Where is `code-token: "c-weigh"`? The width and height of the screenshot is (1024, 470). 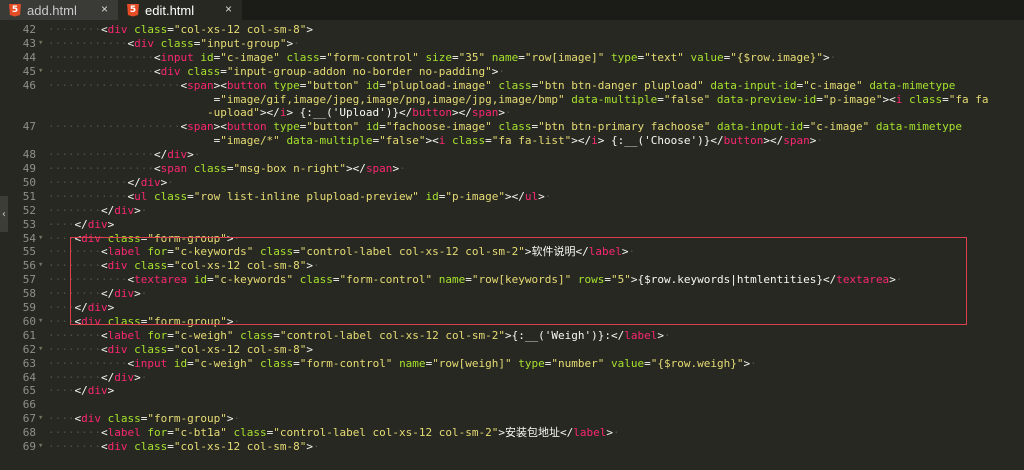 code-token: "c-weigh" is located at coordinates (223, 363).